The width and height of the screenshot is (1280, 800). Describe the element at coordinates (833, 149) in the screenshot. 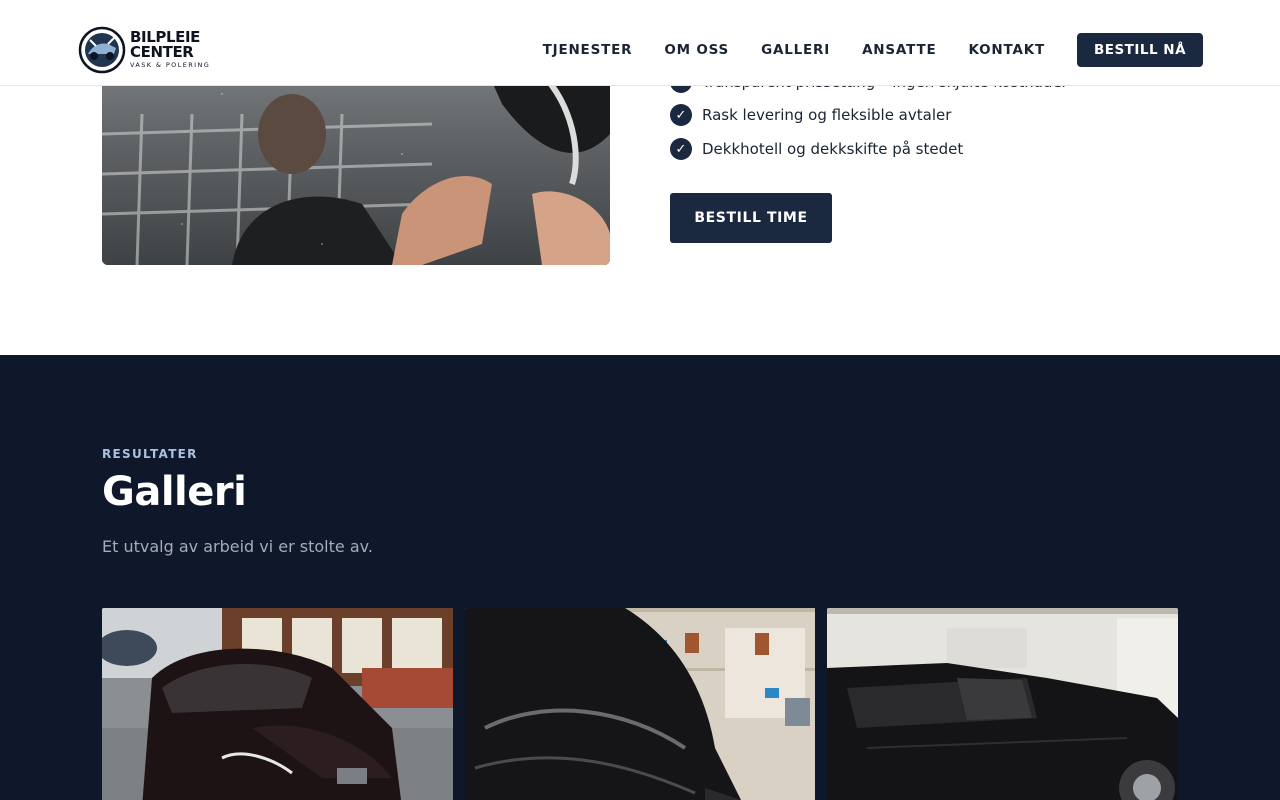

I see `feature-label: Dekkhotell og dekkskifte på stedet` at that location.